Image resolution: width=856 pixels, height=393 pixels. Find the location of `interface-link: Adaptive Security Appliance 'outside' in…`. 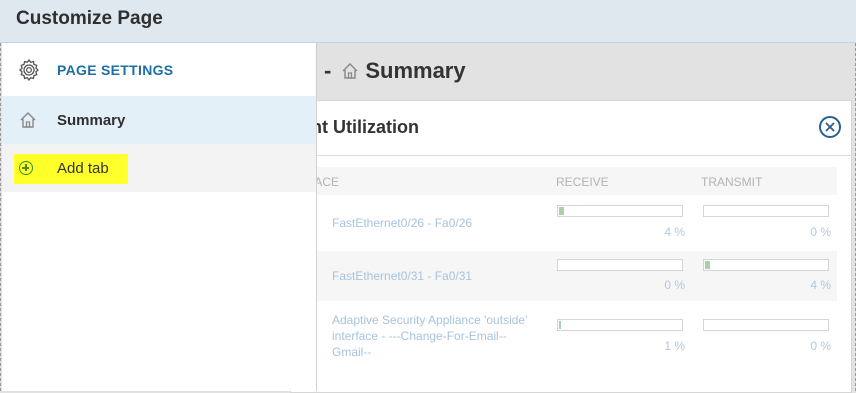

interface-link: Adaptive Security Appliance 'outside' in… is located at coordinates (432, 336).